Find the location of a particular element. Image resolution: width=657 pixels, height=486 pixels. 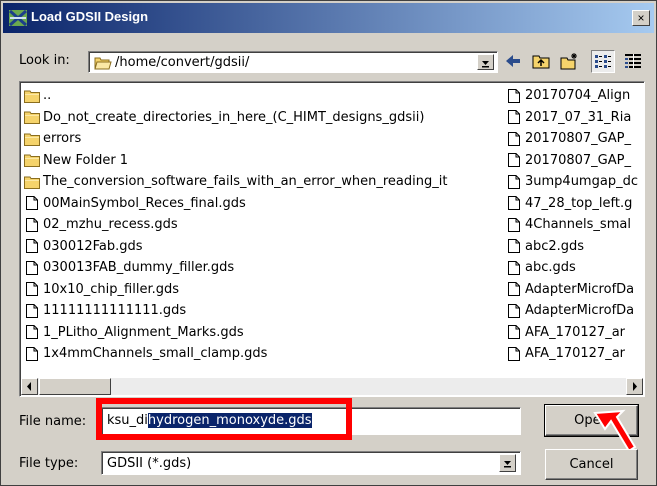

file-item: 1x4mmChannels_small_clamp.gds is located at coordinates (262, 354).